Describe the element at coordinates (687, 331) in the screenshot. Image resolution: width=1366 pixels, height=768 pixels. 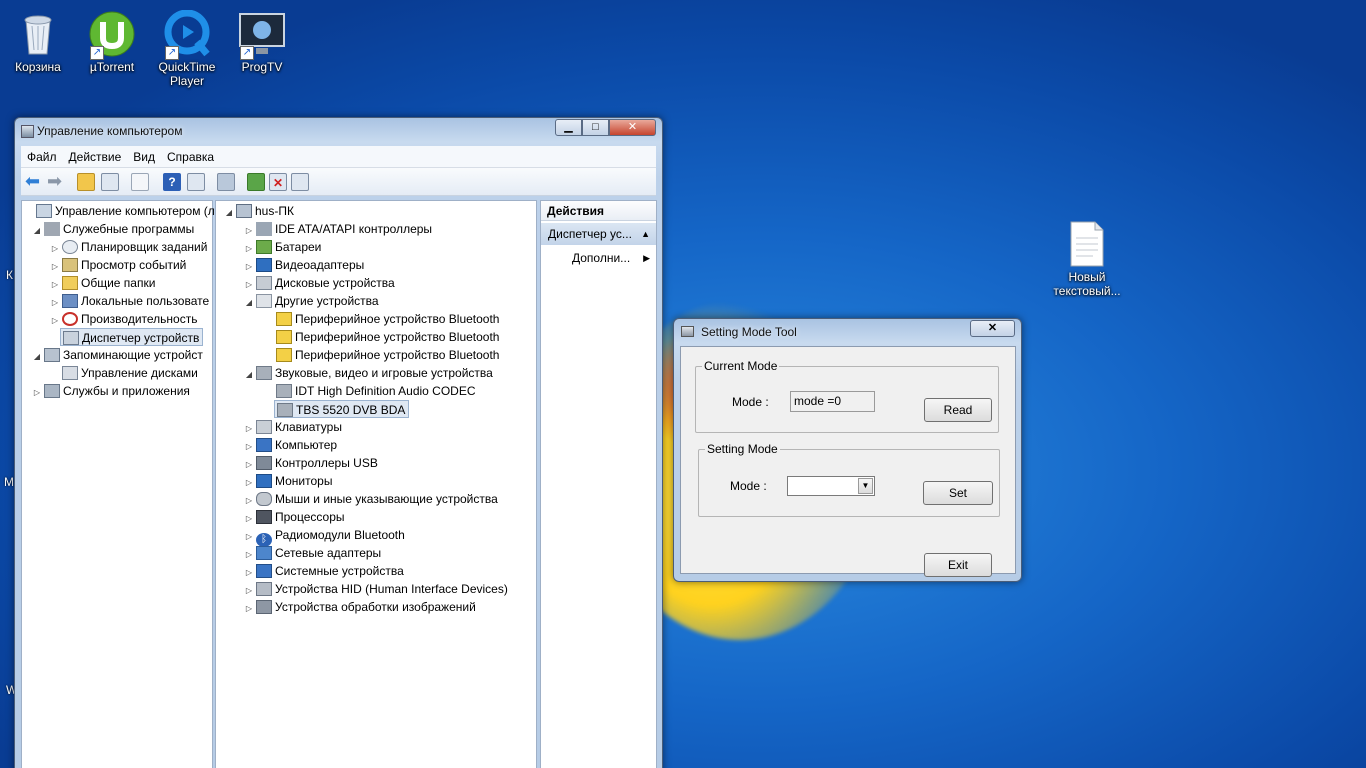
I see `app-icon` at that location.